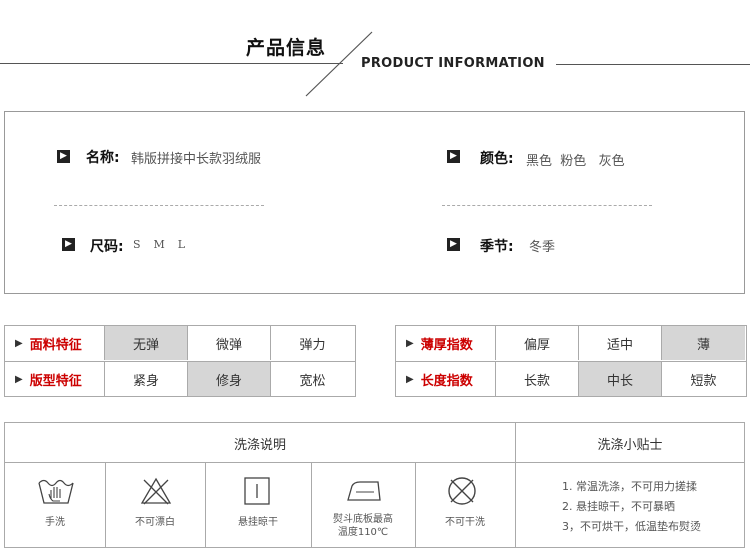 The width and height of the screenshot is (750, 557). I want to click on attribute-option-selected: 薄, so click(703, 343).